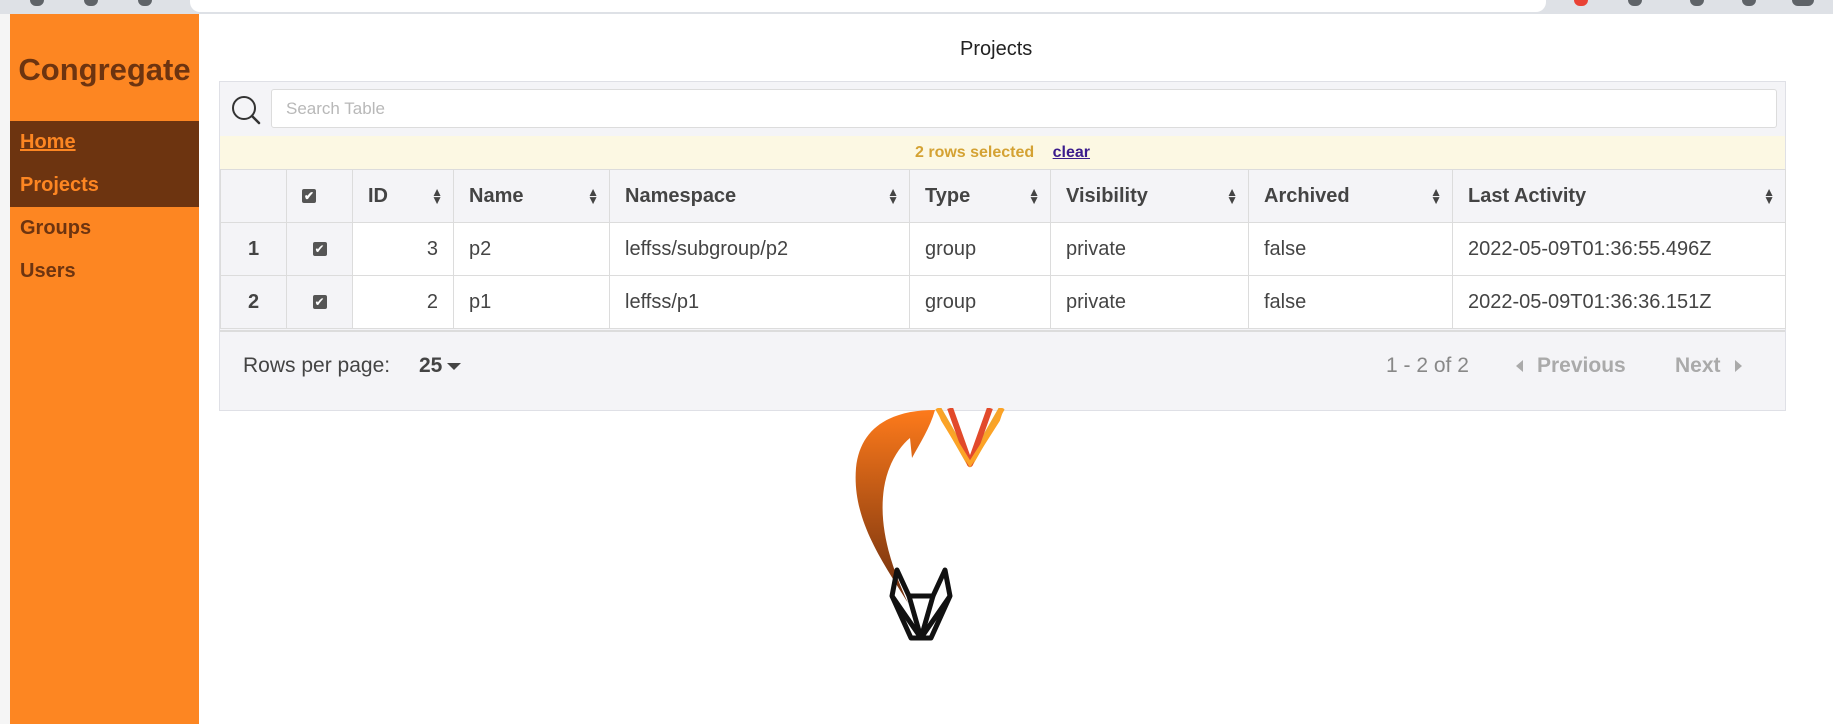  Describe the element at coordinates (1803, 3) in the screenshot. I see `browser-profile-icon` at that location.